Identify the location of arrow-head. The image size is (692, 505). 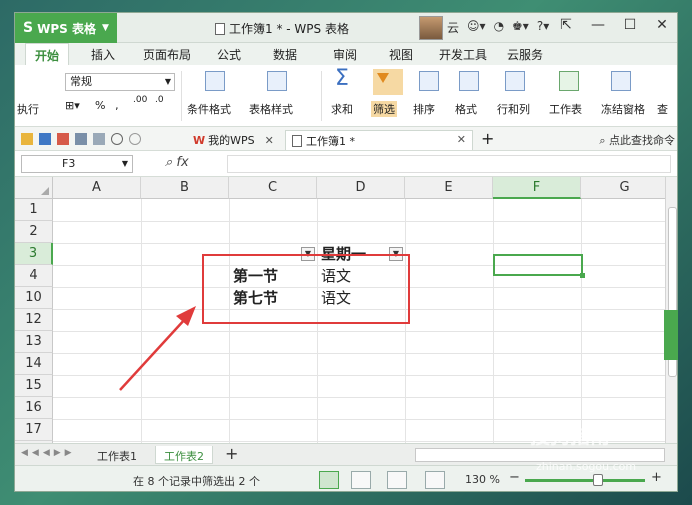
(186, 316).